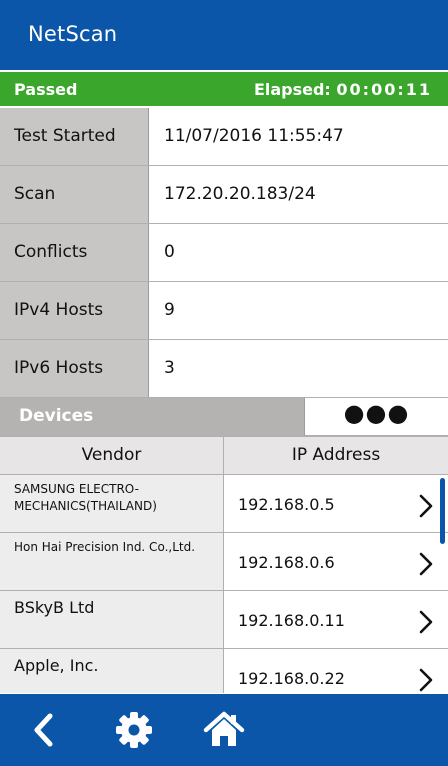  I want to click on table-row: Apple, Inc. 192.168.0.22, so click(224, 671).